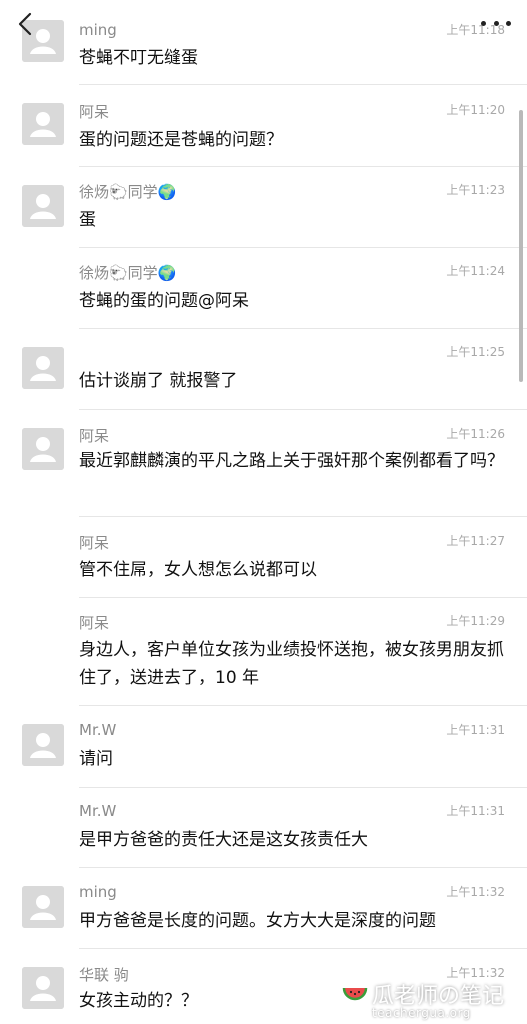  What do you see at coordinates (475, 434) in the screenshot?
I see `message-time: 上午11:26` at bounding box center [475, 434].